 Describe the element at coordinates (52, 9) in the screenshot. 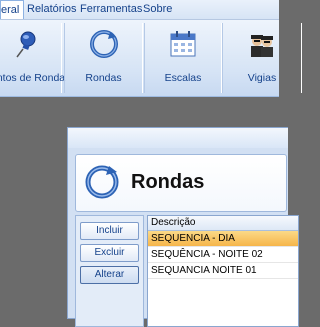

I see `menu-relatorios: Relatórios` at that location.